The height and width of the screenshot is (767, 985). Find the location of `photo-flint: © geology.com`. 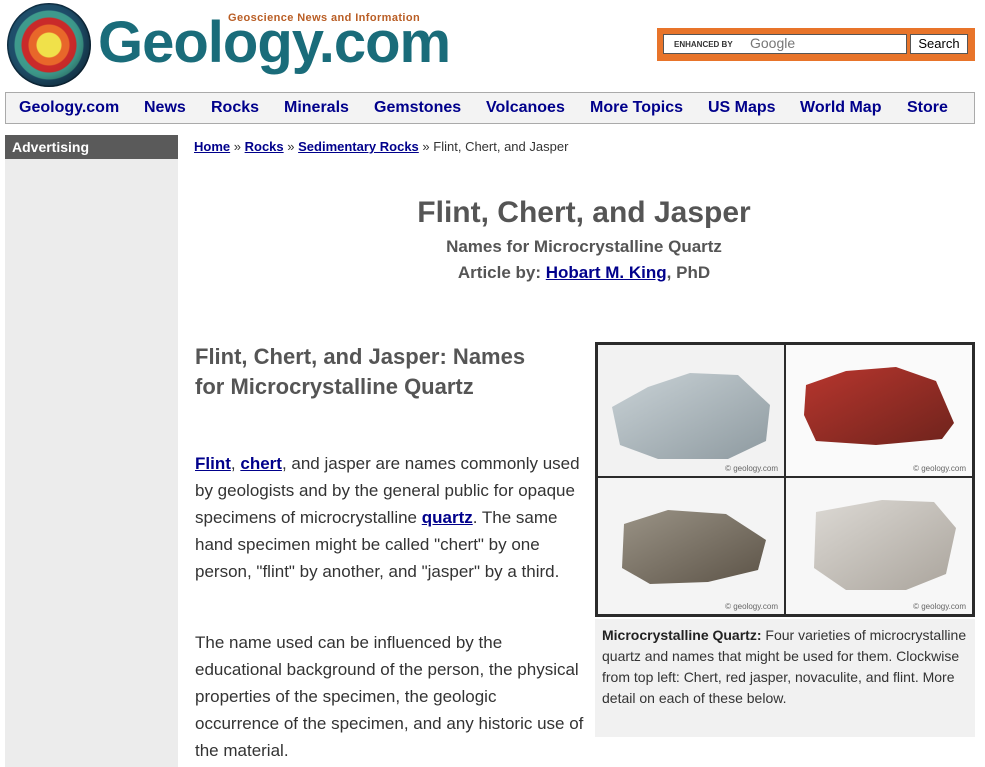

photo-flint: © geology.com is located at coordinates (691, 546).